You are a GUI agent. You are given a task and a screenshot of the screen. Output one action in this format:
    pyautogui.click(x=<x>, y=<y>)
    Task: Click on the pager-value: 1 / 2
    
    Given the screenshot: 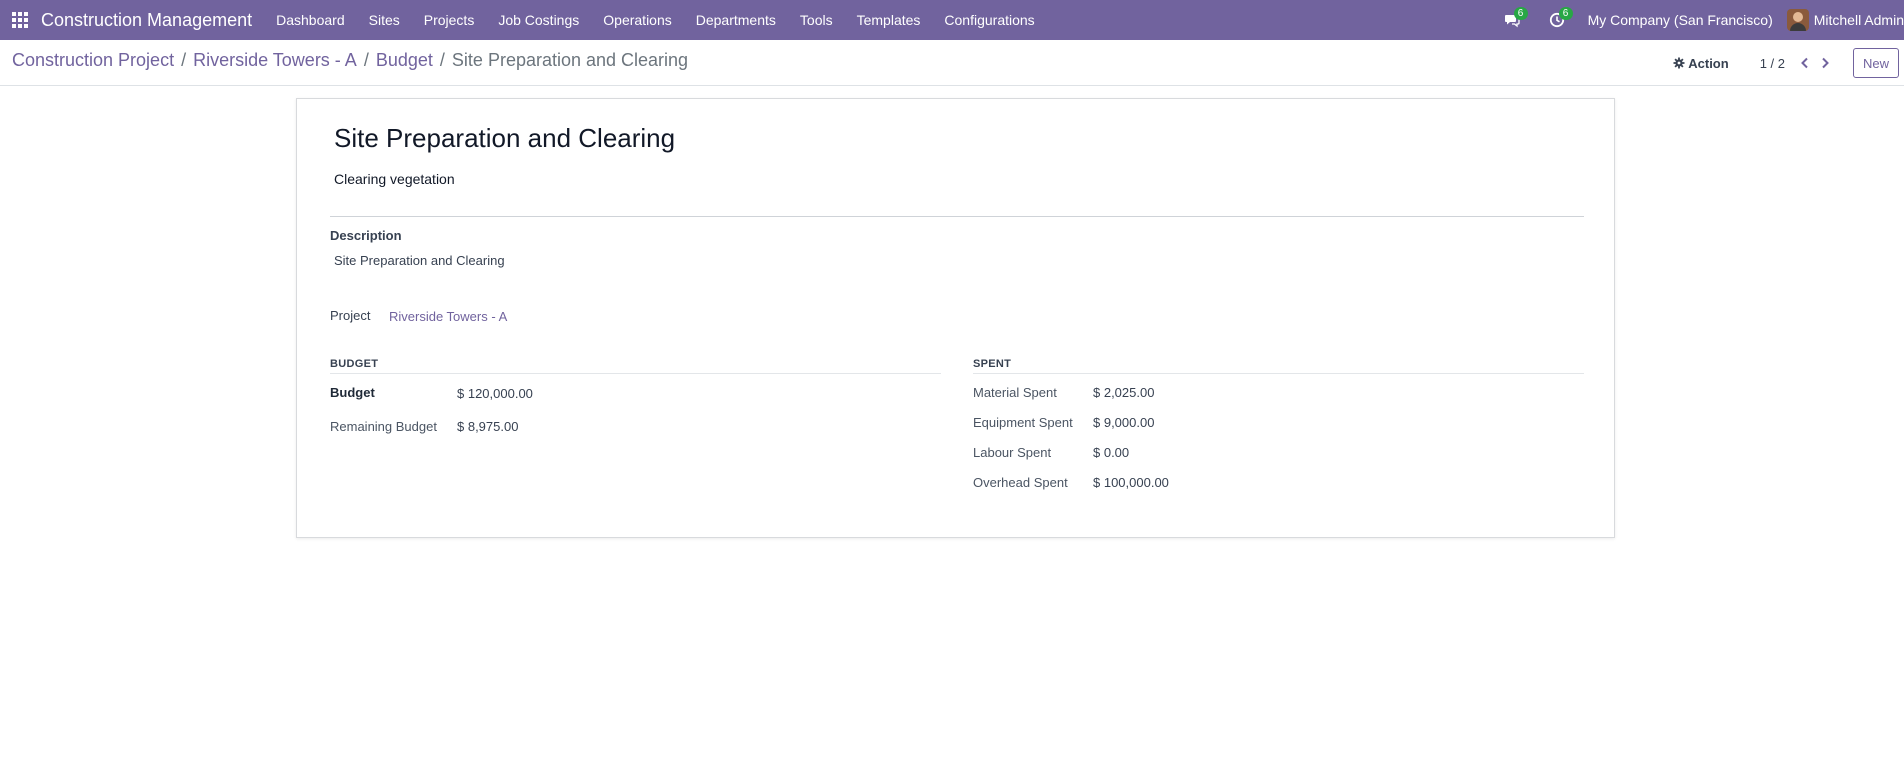 What is the action you would take?
    pyautogui.click(x=1772, y=63)
    